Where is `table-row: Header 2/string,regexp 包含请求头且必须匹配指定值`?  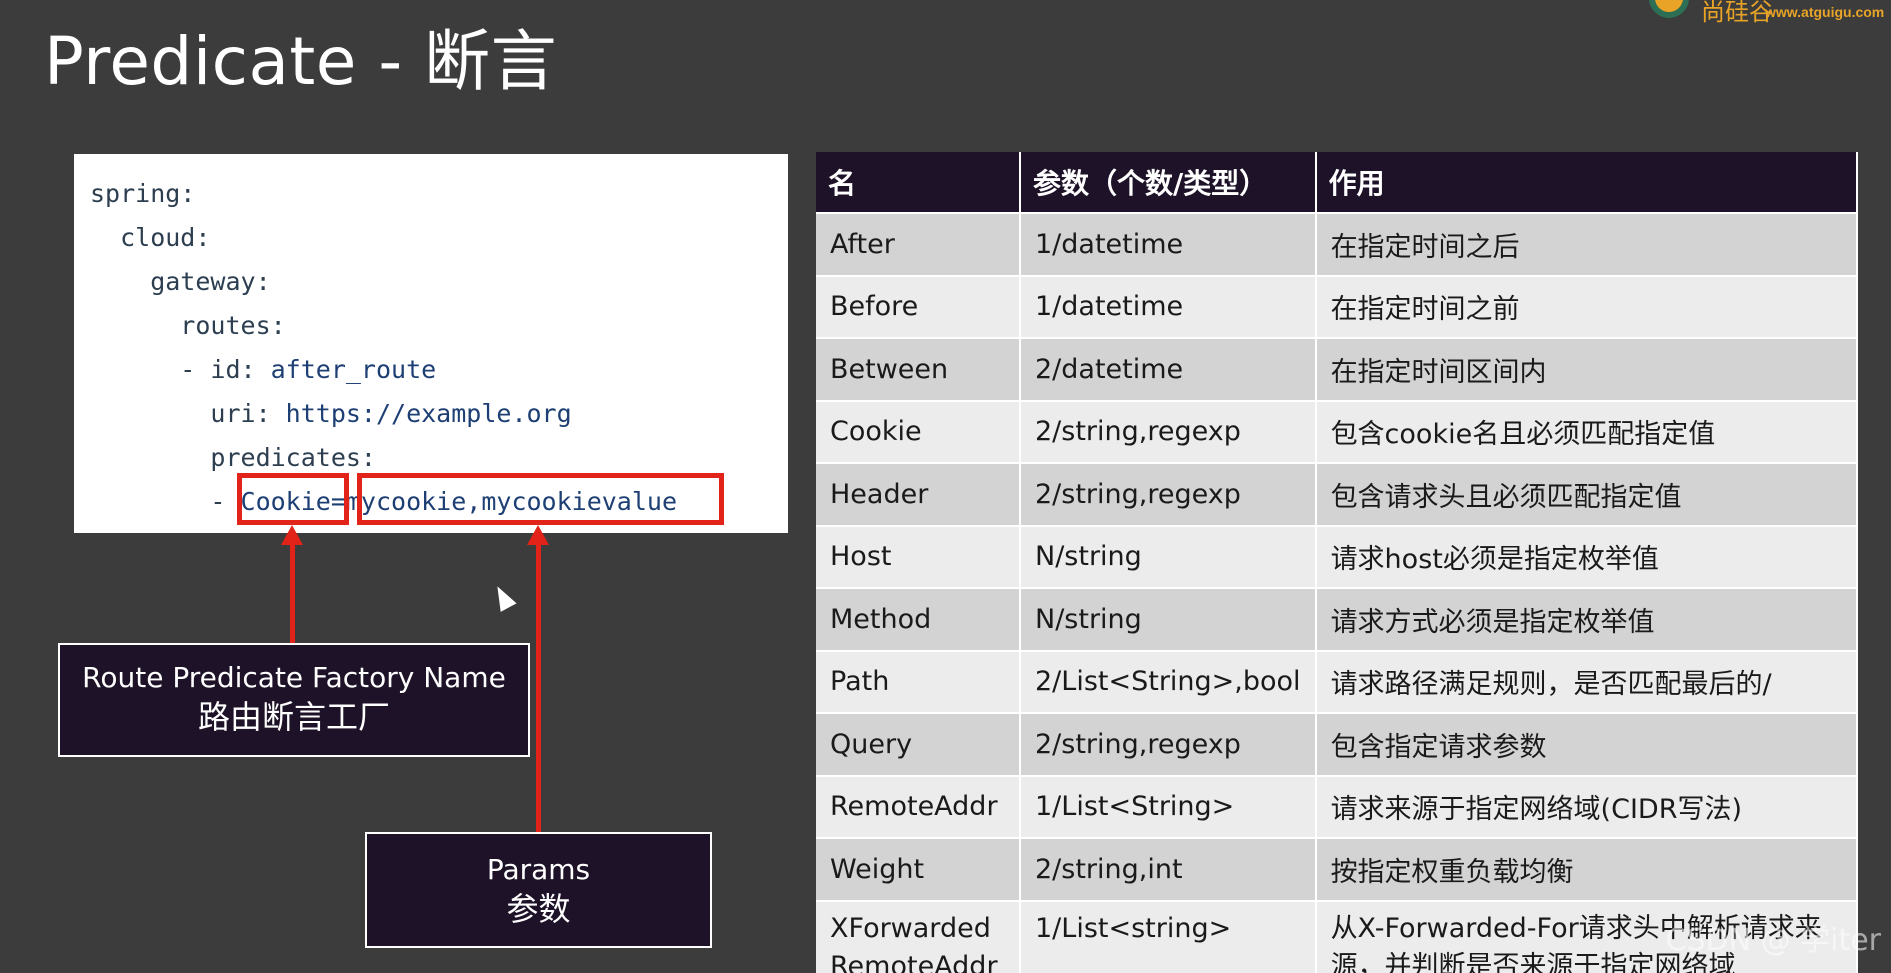
table-row: Header 2/string,regexp 包含请求头且必须匹配指定值 is located at coordinates (1337, 494).